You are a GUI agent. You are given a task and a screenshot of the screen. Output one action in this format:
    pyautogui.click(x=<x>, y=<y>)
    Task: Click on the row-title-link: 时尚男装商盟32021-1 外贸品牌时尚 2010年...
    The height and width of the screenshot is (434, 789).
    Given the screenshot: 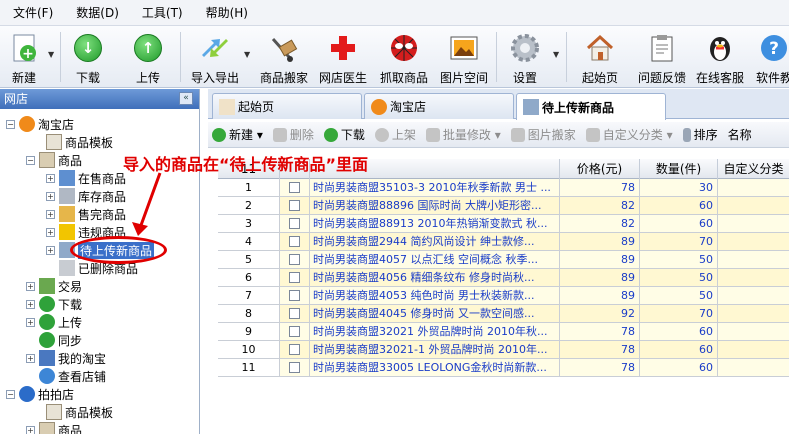 What is the action you would take?
    pyautogui.click(x=435, y=350)
    